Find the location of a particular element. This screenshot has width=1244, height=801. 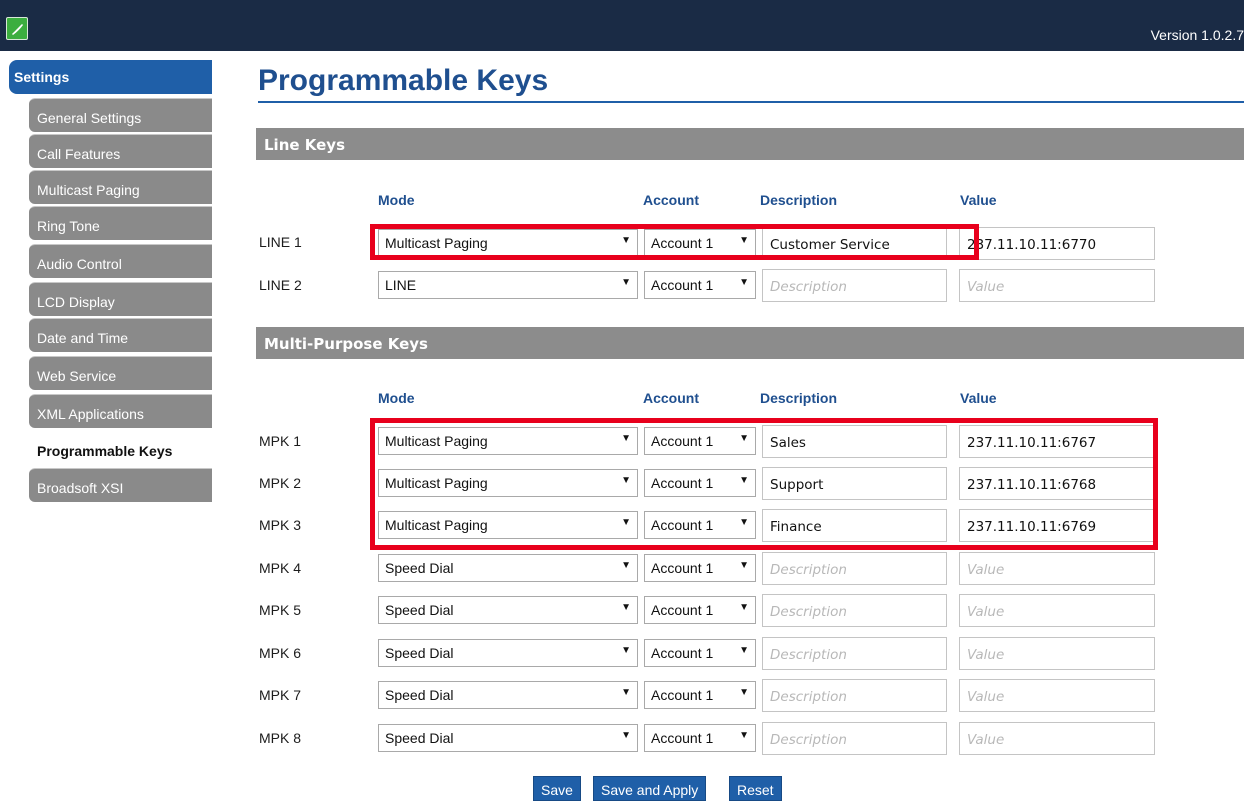

sidebar-item-audio-control: Audio Control is located at coordinates (120, 261).